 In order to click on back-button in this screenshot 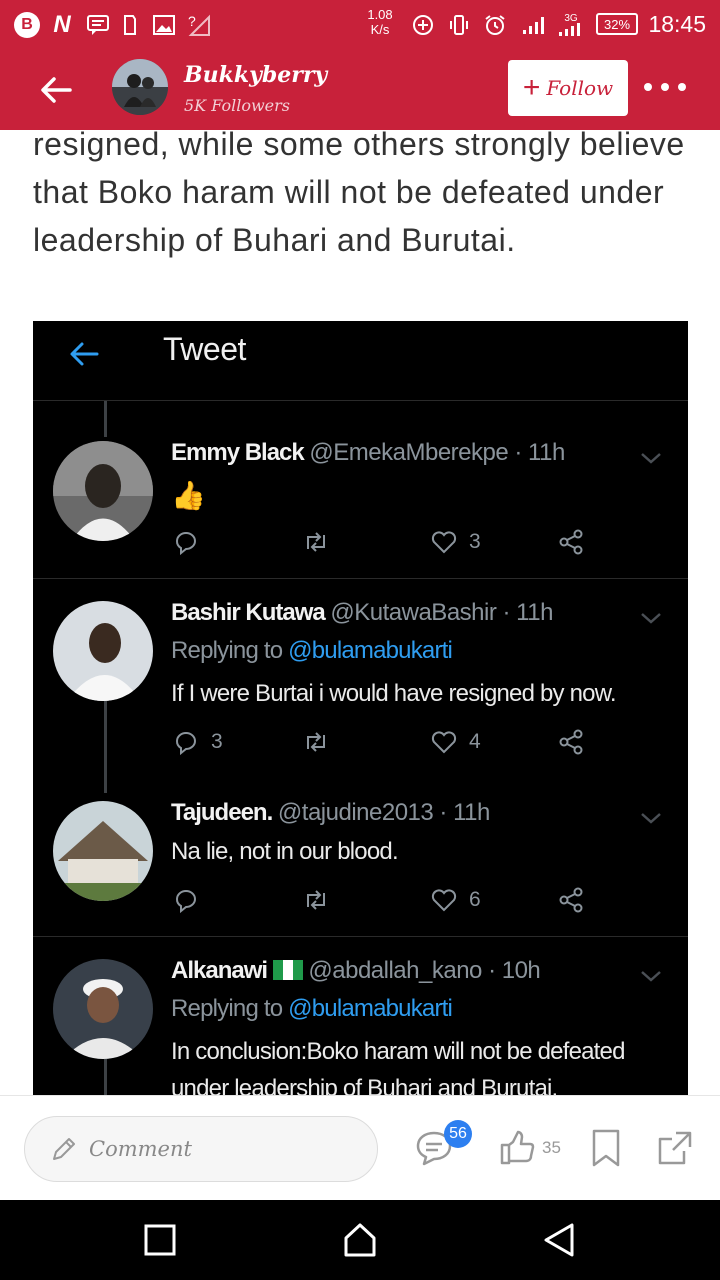, I will do `click(56, 90)`.